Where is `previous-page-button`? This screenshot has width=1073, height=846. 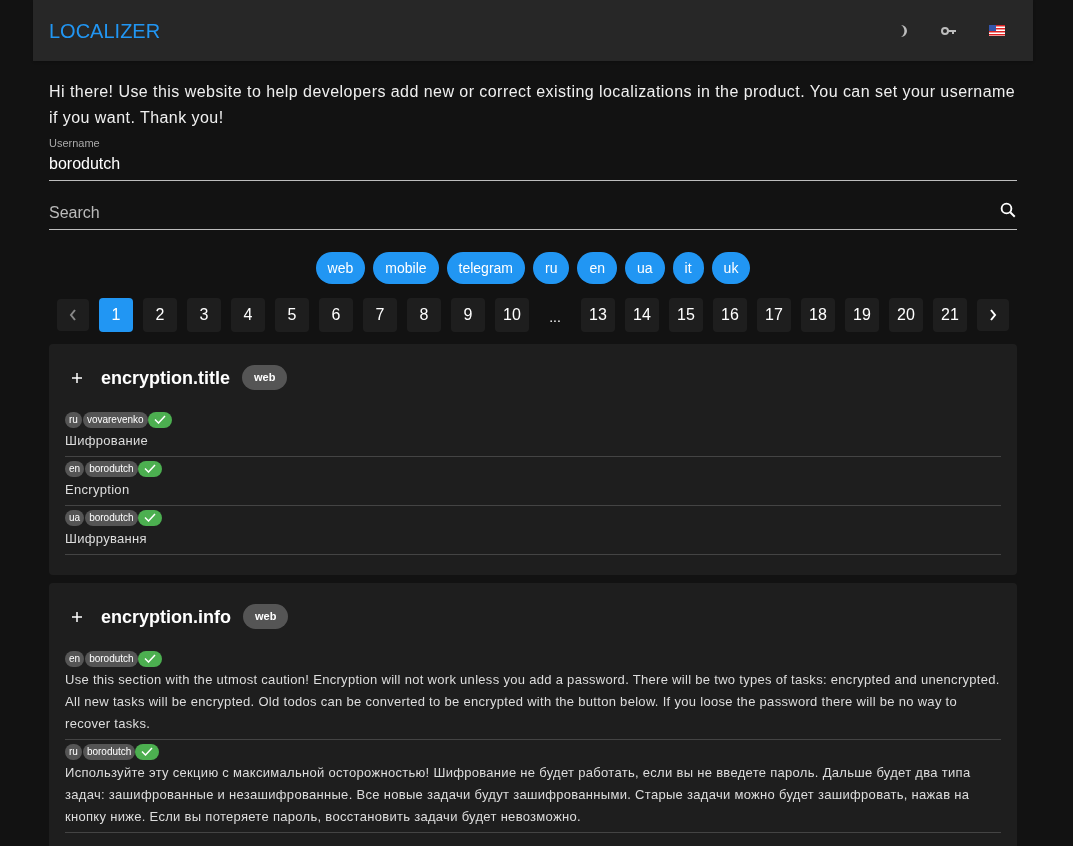
previous-page-button is located at coordinates (73, 314).